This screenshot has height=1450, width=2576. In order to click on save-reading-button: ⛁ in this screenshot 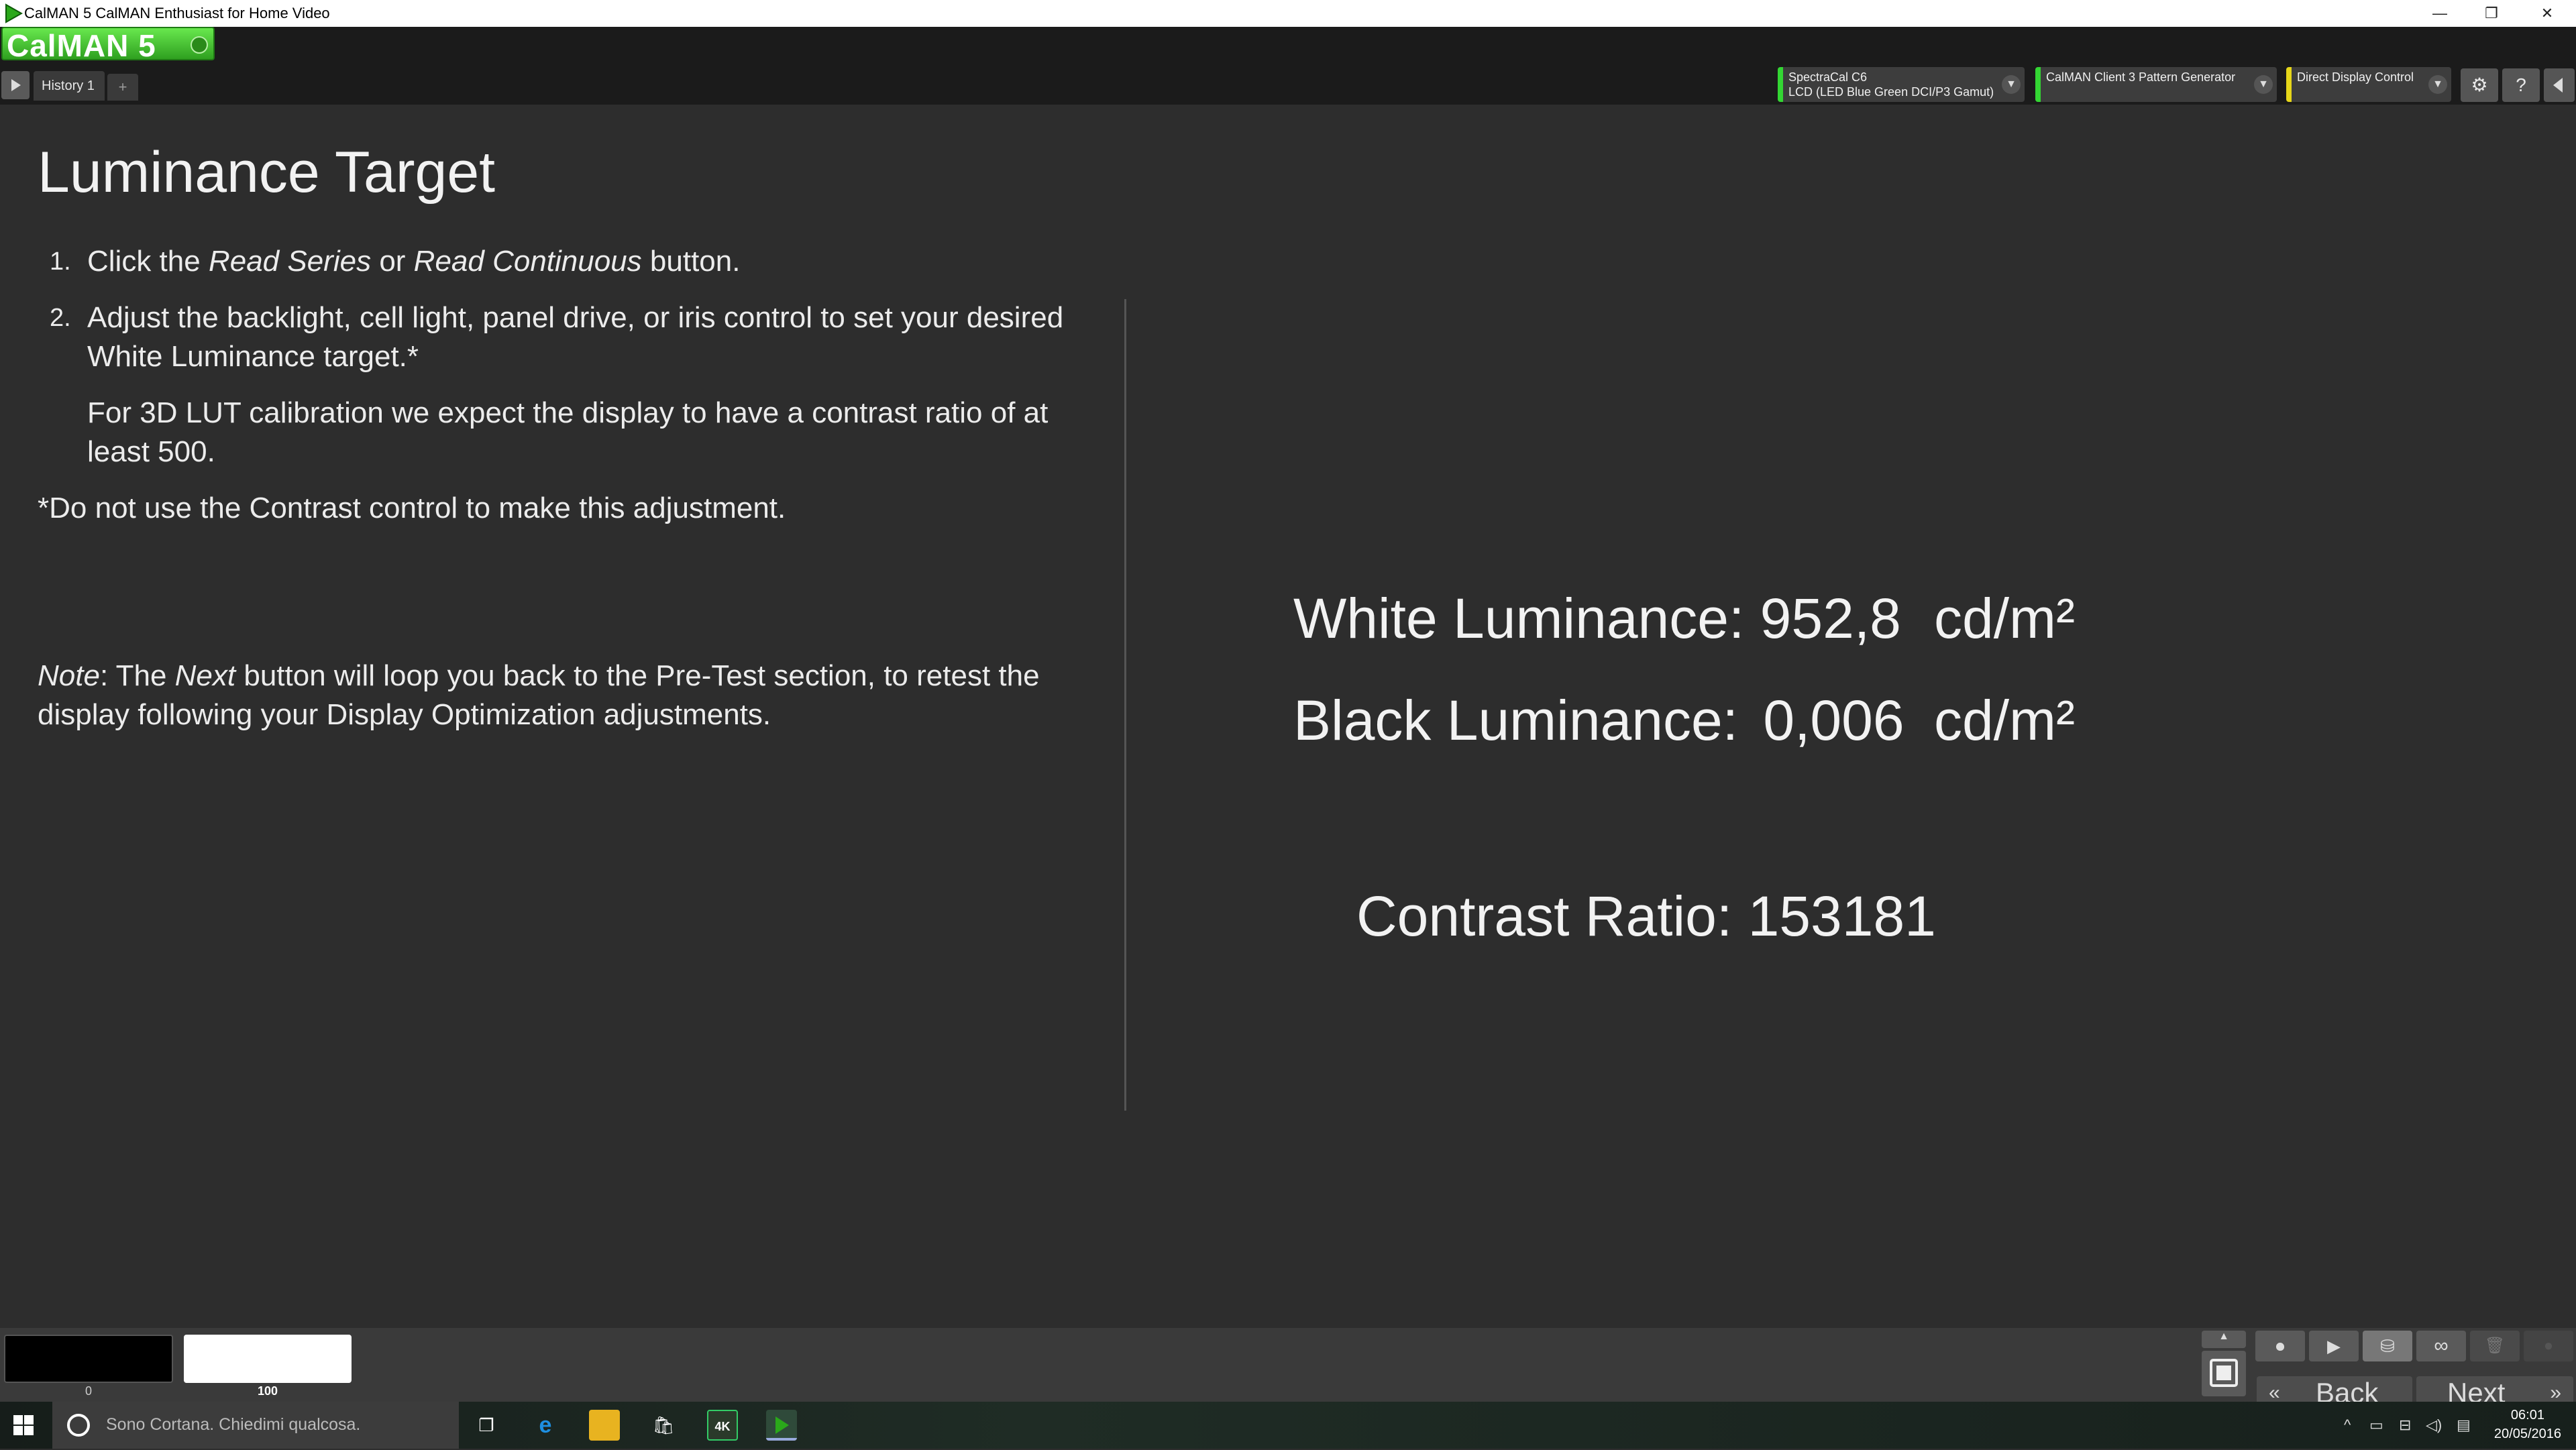, I will do `click(2387, 1346)`.